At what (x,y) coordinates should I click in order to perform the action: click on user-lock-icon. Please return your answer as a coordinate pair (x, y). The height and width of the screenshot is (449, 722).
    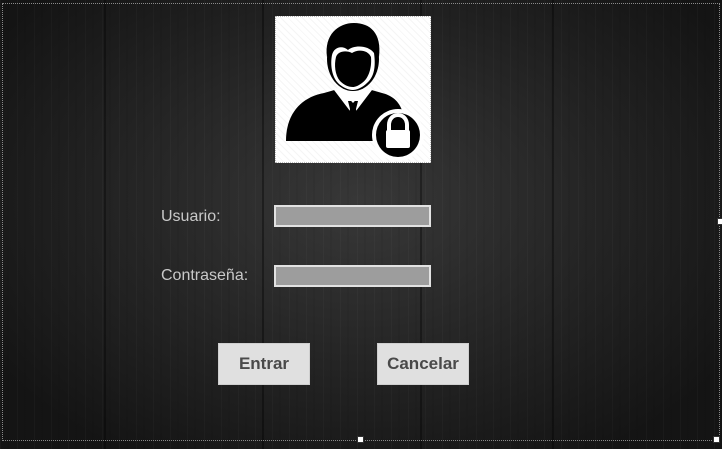
    Looking at the image, I should click on (355, 92).